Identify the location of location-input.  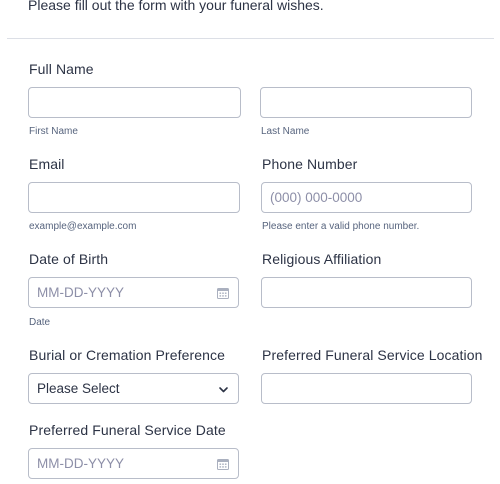
(366, 388).